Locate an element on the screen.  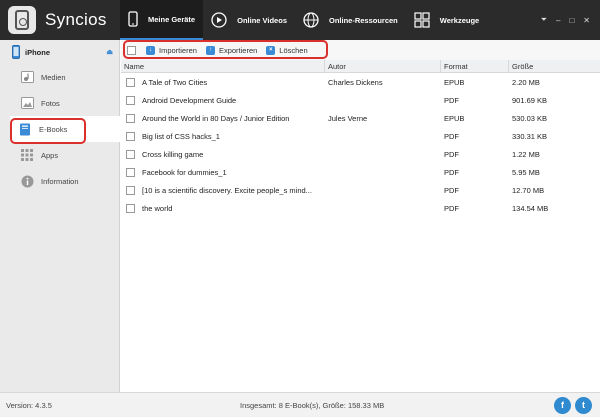
table-row: Cross killing game PDF 1.22 MB is located at coordinates (360, 154).